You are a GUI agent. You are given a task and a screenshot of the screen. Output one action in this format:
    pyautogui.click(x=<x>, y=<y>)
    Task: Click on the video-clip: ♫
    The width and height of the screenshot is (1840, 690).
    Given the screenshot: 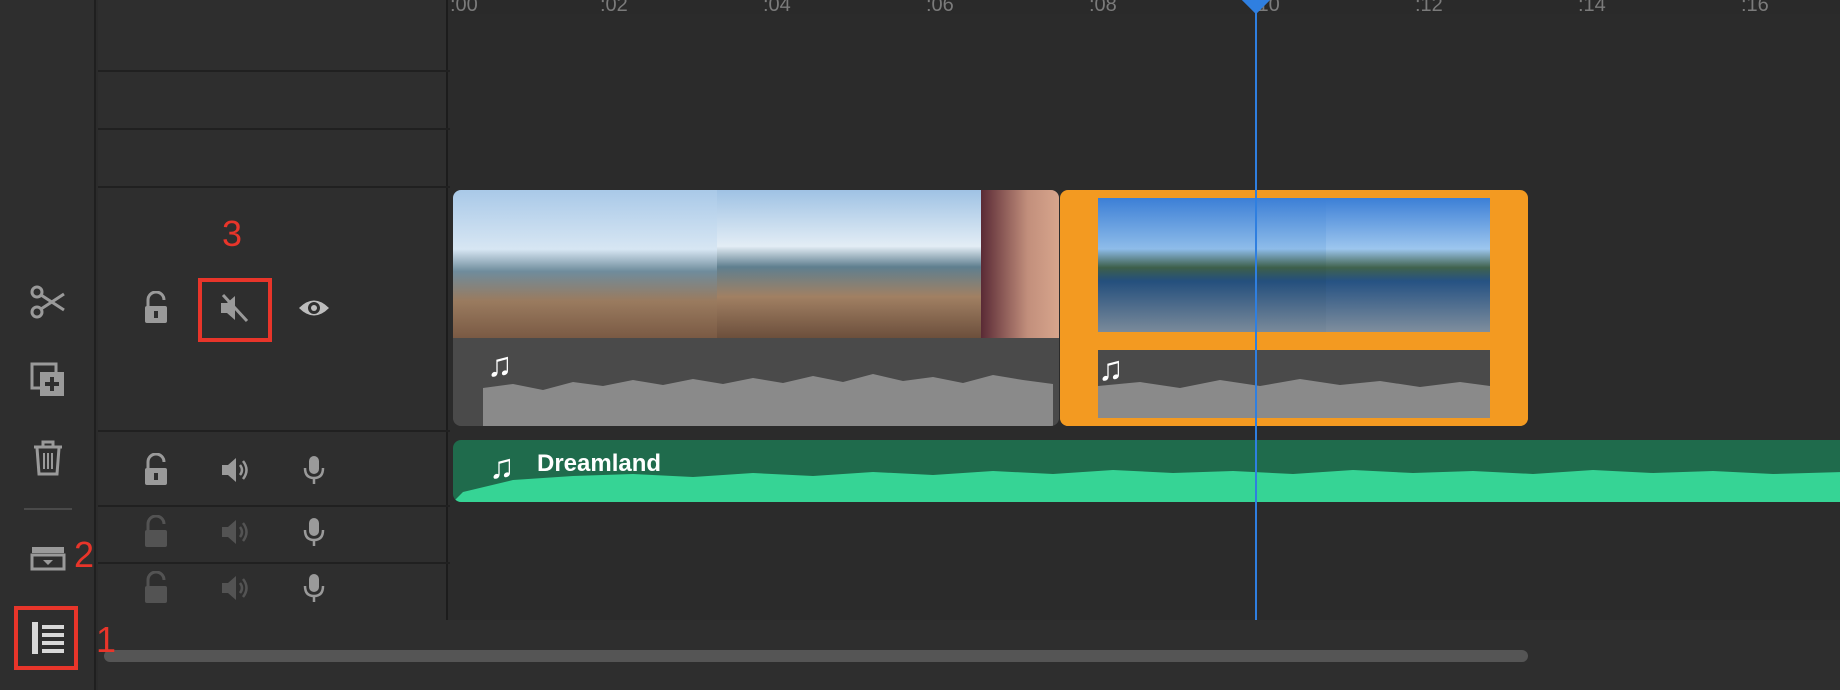 What is the action you would take?
    pyautogui.click(x=756, y=308)
    